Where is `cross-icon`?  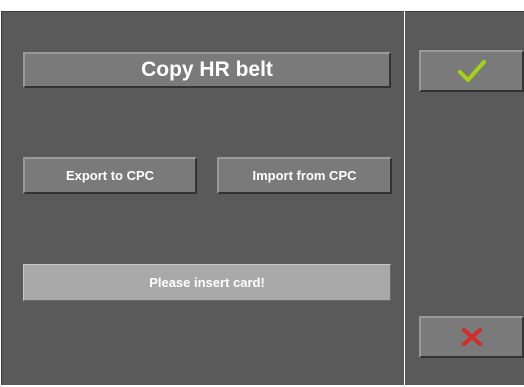
cross-icon is located at coordinates (471, 337).